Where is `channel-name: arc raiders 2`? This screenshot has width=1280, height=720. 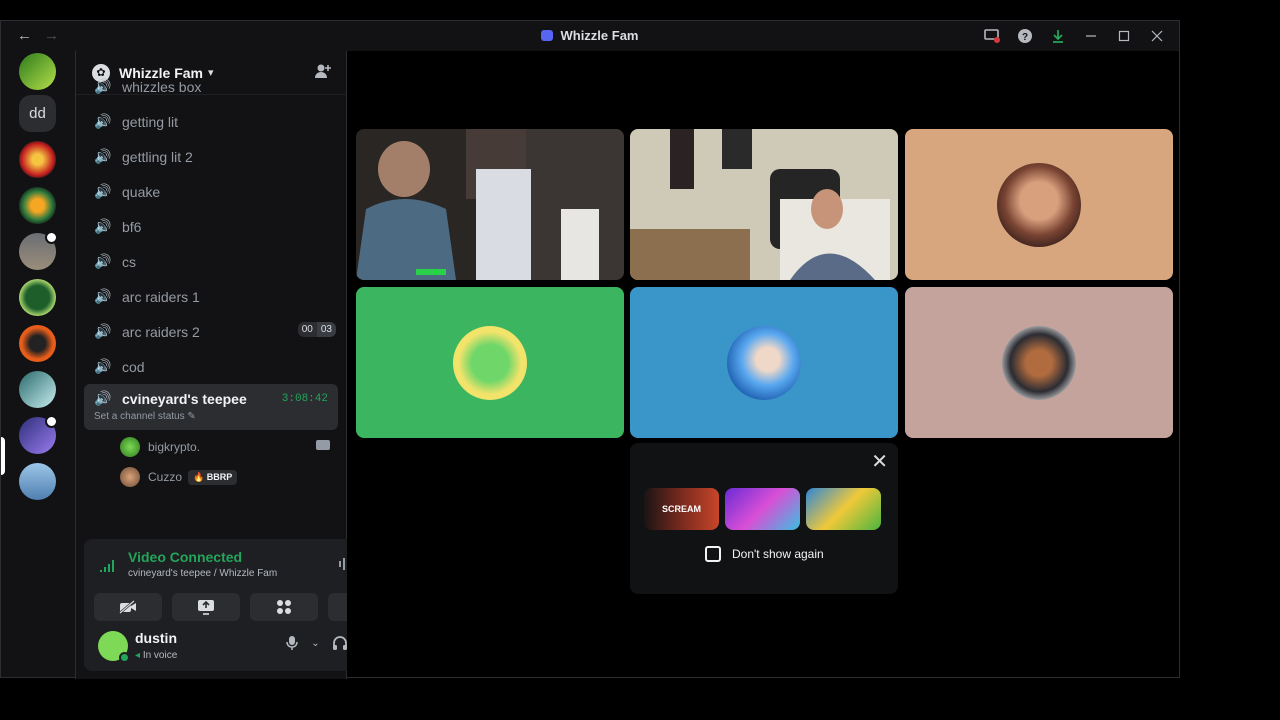
channel-name: arc raiders 2 is located at coordinates (161, 331).